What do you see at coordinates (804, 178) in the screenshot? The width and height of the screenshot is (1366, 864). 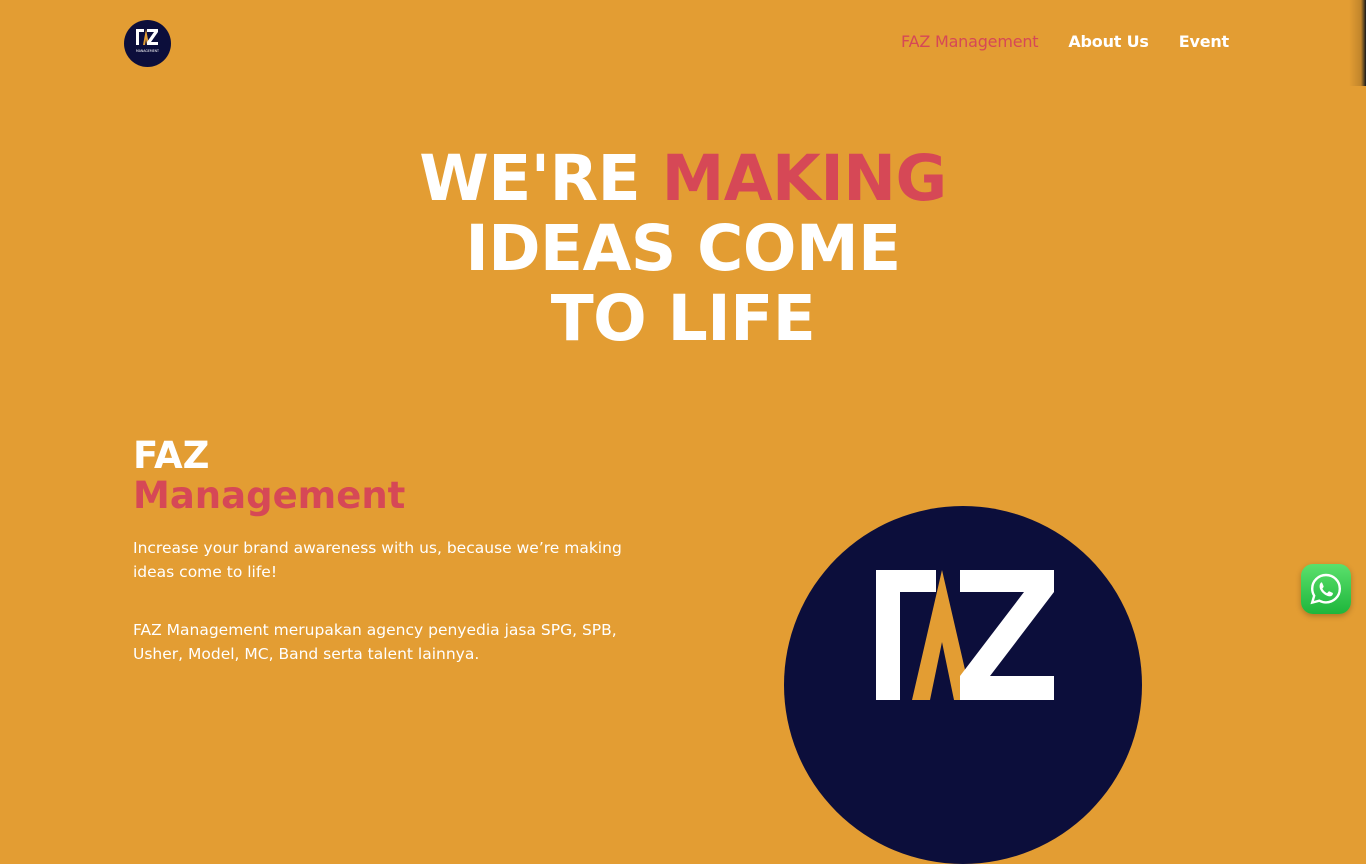 I see `hero-line-1-accent: MAKING` at bounding box center [804, 178].